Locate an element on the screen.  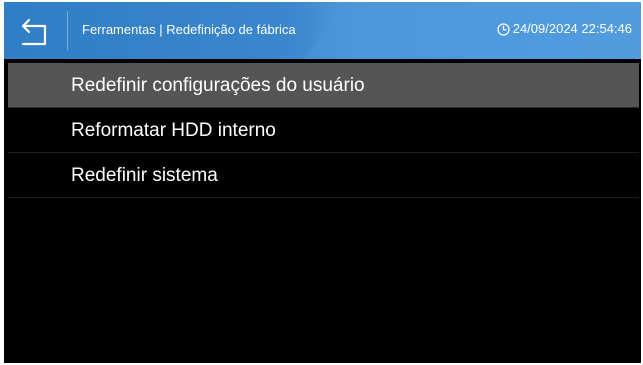
back-arrow-icon is located at coordinates (35, 31).